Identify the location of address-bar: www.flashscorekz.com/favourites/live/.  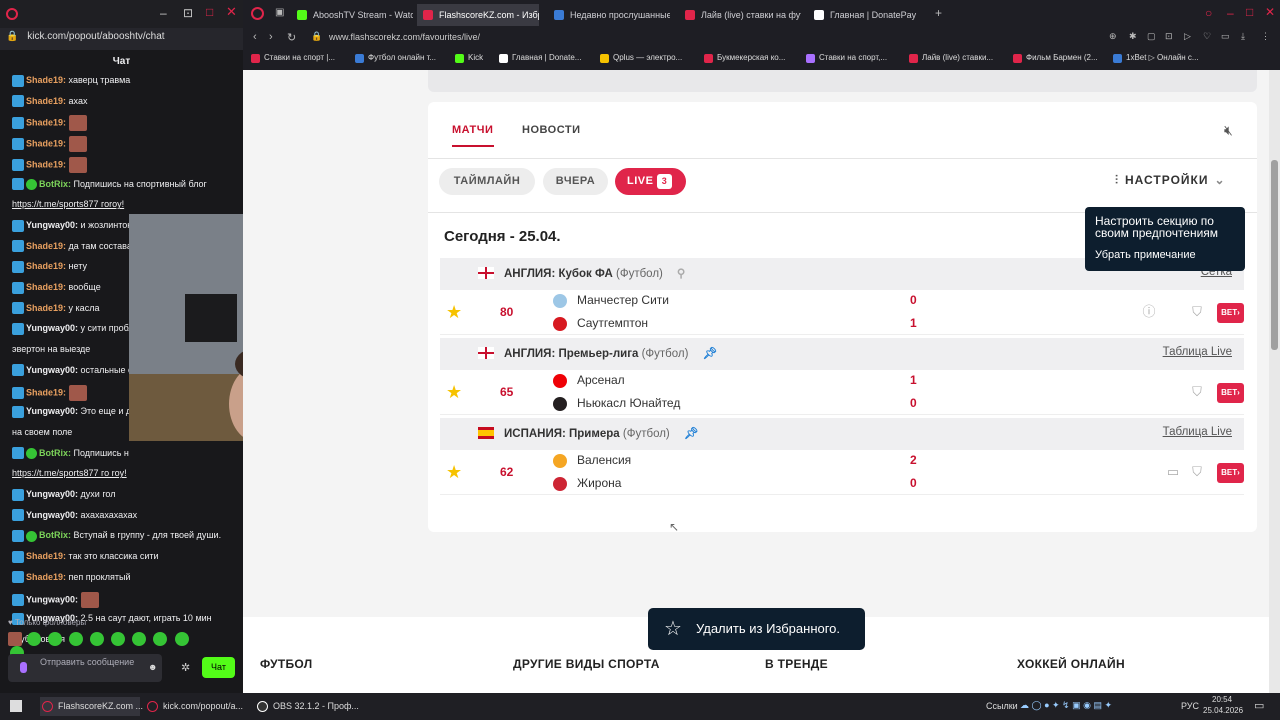
(404, 37).